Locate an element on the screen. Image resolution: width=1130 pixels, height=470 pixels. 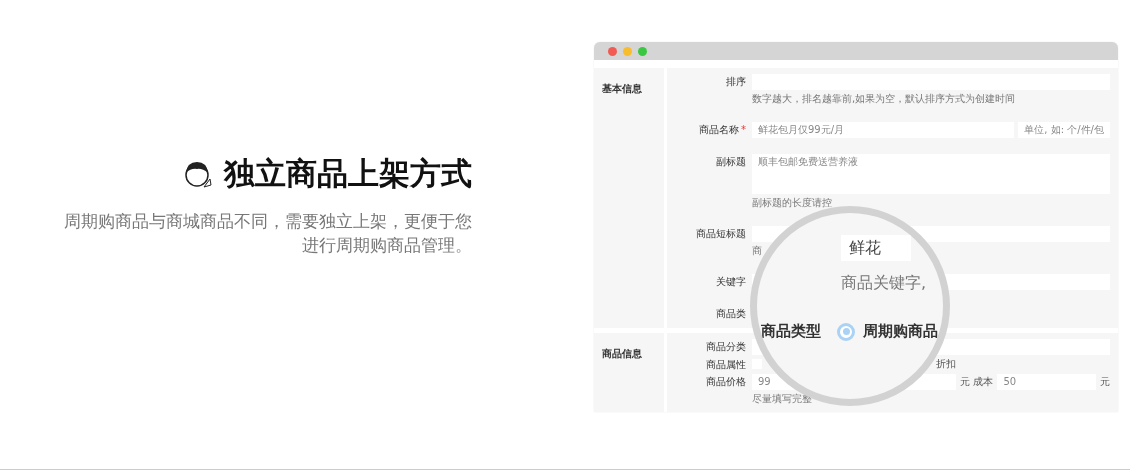
field-label: 副标题 is located at coordinates (730, 162).